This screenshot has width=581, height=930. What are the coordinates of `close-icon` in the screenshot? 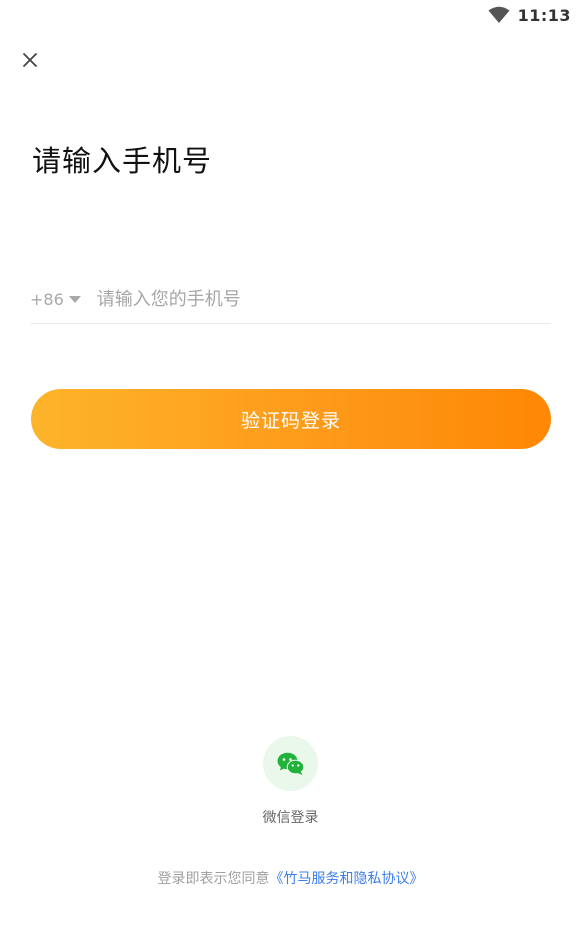 It's located at (30, 60).